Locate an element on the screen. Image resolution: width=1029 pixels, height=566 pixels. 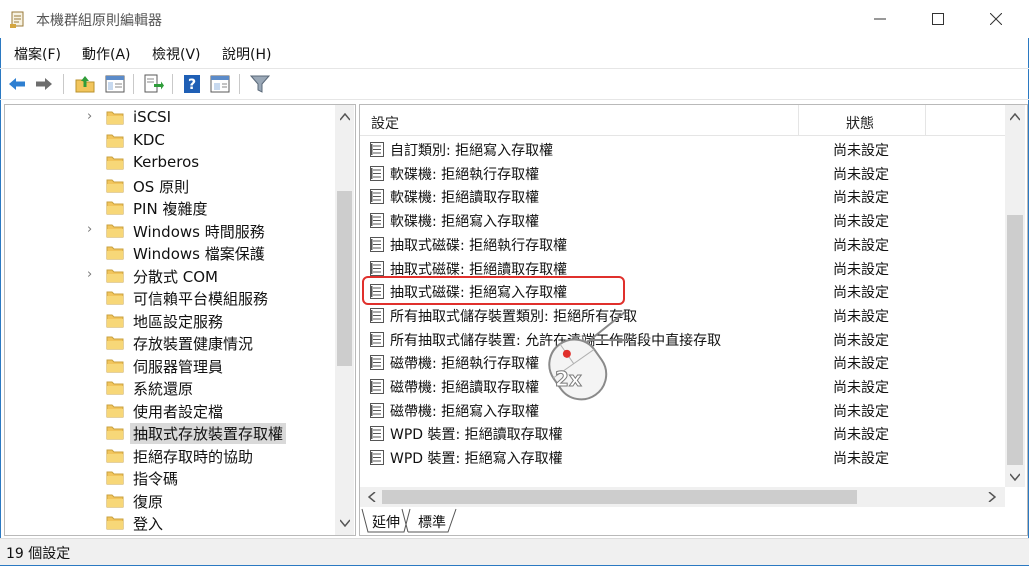
list-hscroll-thumb is located at coordinates (619, 497).